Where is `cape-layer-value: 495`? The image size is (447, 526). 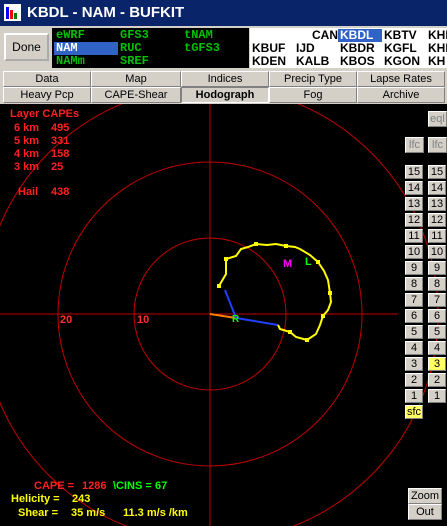
cape-layer-value: 495 is located at coordinates (60, 128).